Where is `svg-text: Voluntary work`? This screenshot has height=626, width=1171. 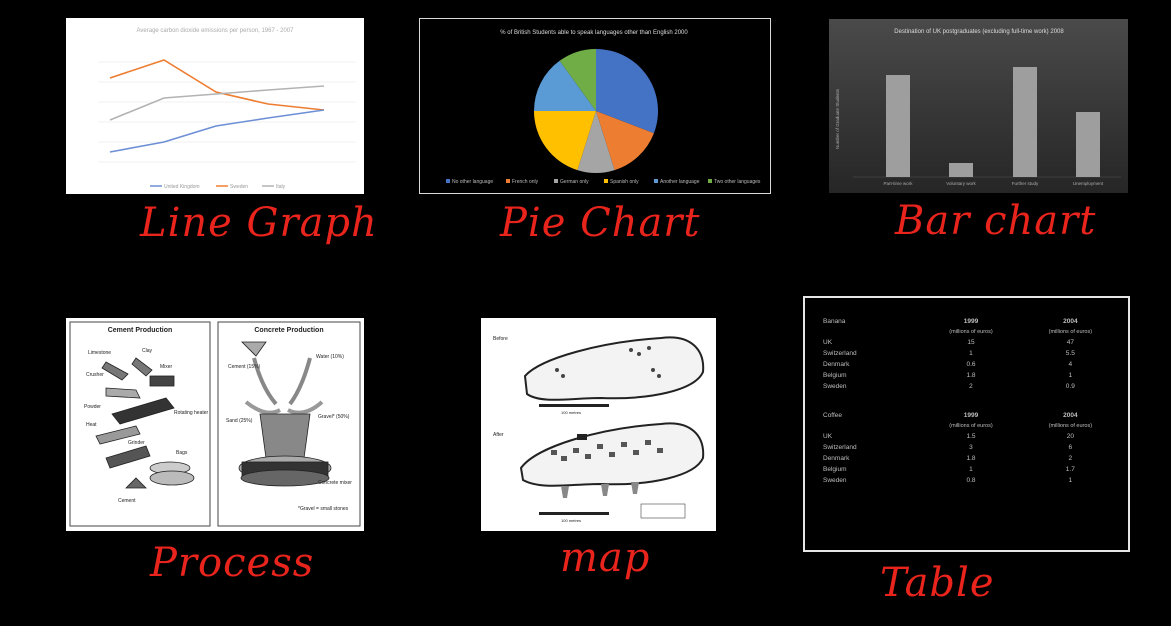 svg-text: Voluntary work is located at coordinates (961, 183).